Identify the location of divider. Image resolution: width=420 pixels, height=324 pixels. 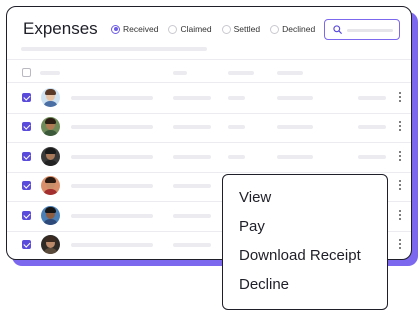
(209, 59).